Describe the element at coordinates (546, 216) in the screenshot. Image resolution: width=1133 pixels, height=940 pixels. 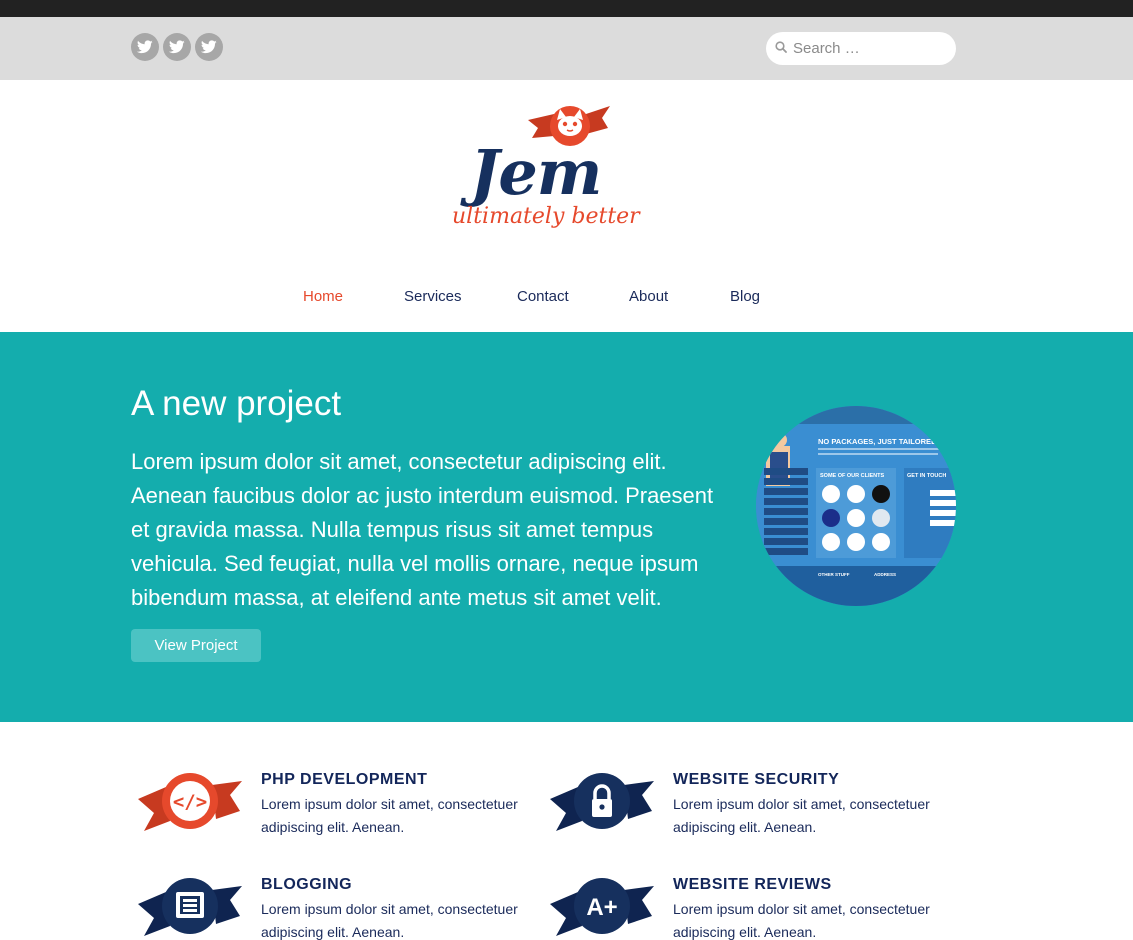
I see `logo-tagline: ultimately better` at that location.